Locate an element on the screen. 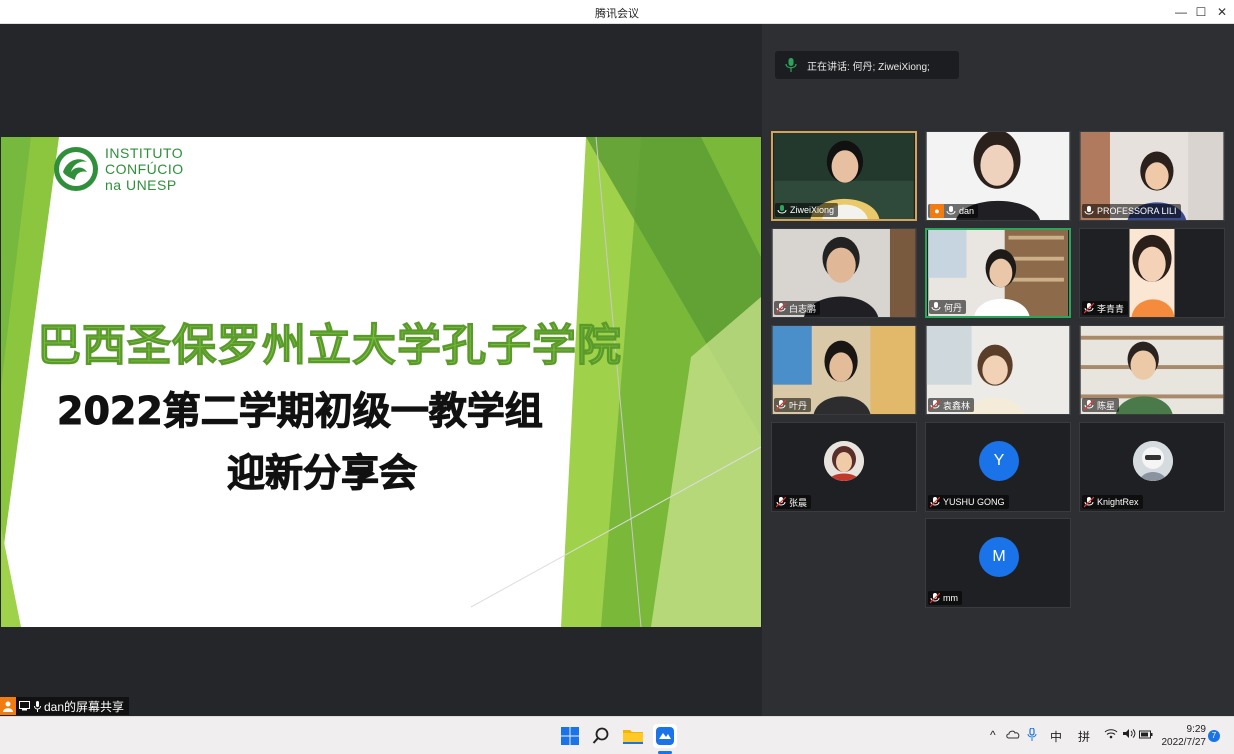 Image resolution: width=1234 pixels, height=754 pixels. participant-name: 何丹 is located at coordinates (953, 307).